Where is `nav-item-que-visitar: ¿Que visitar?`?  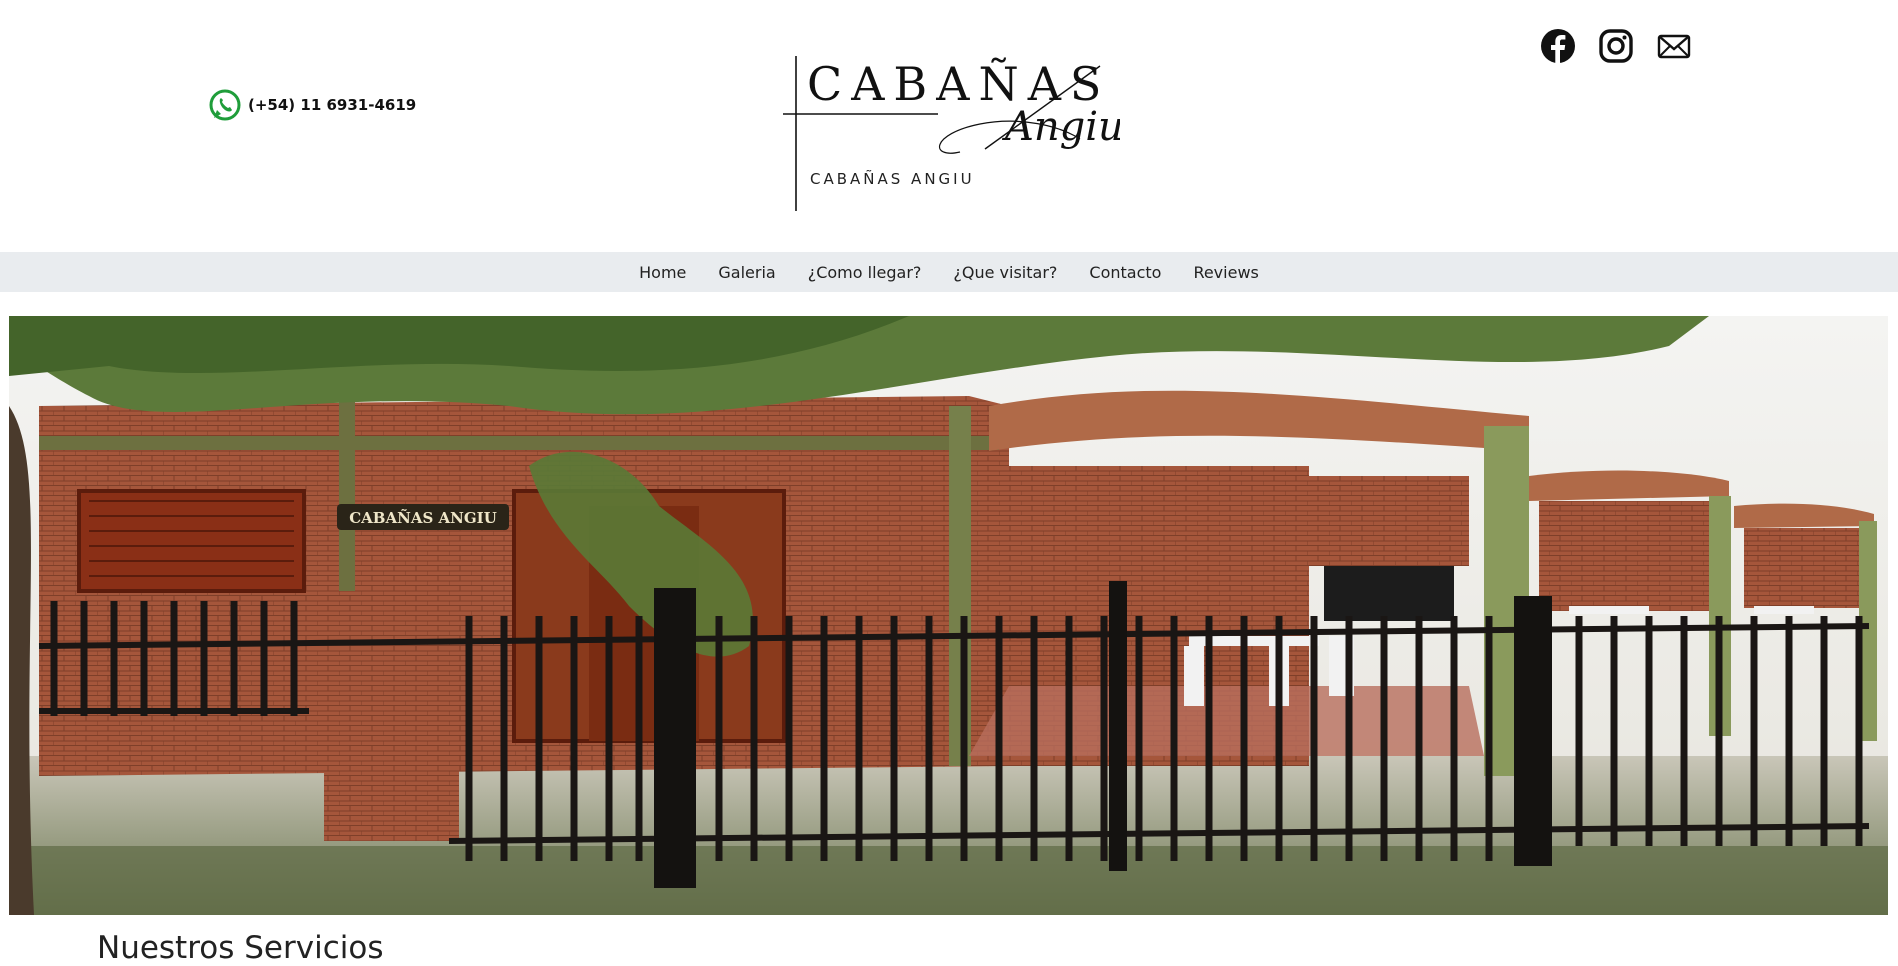 nav-item-que-visitar: ¿Que visitar? is located at coordinates (1005, 272).